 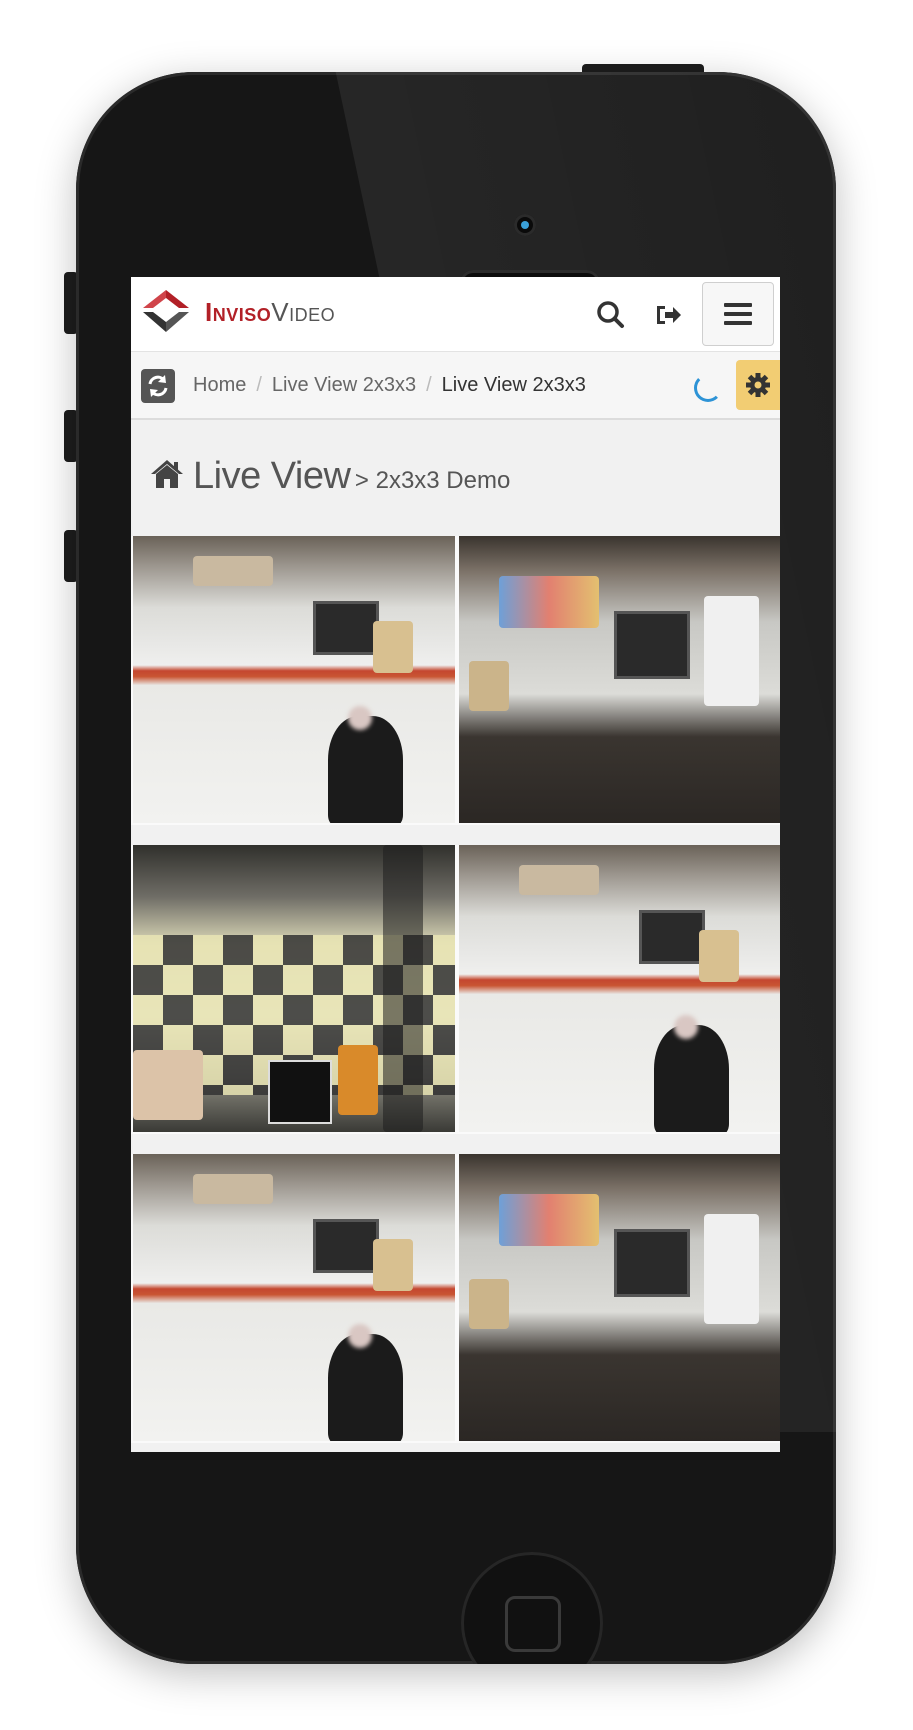 I want to click on brand-name: InvisoVideo, so click(x=270, y=312).